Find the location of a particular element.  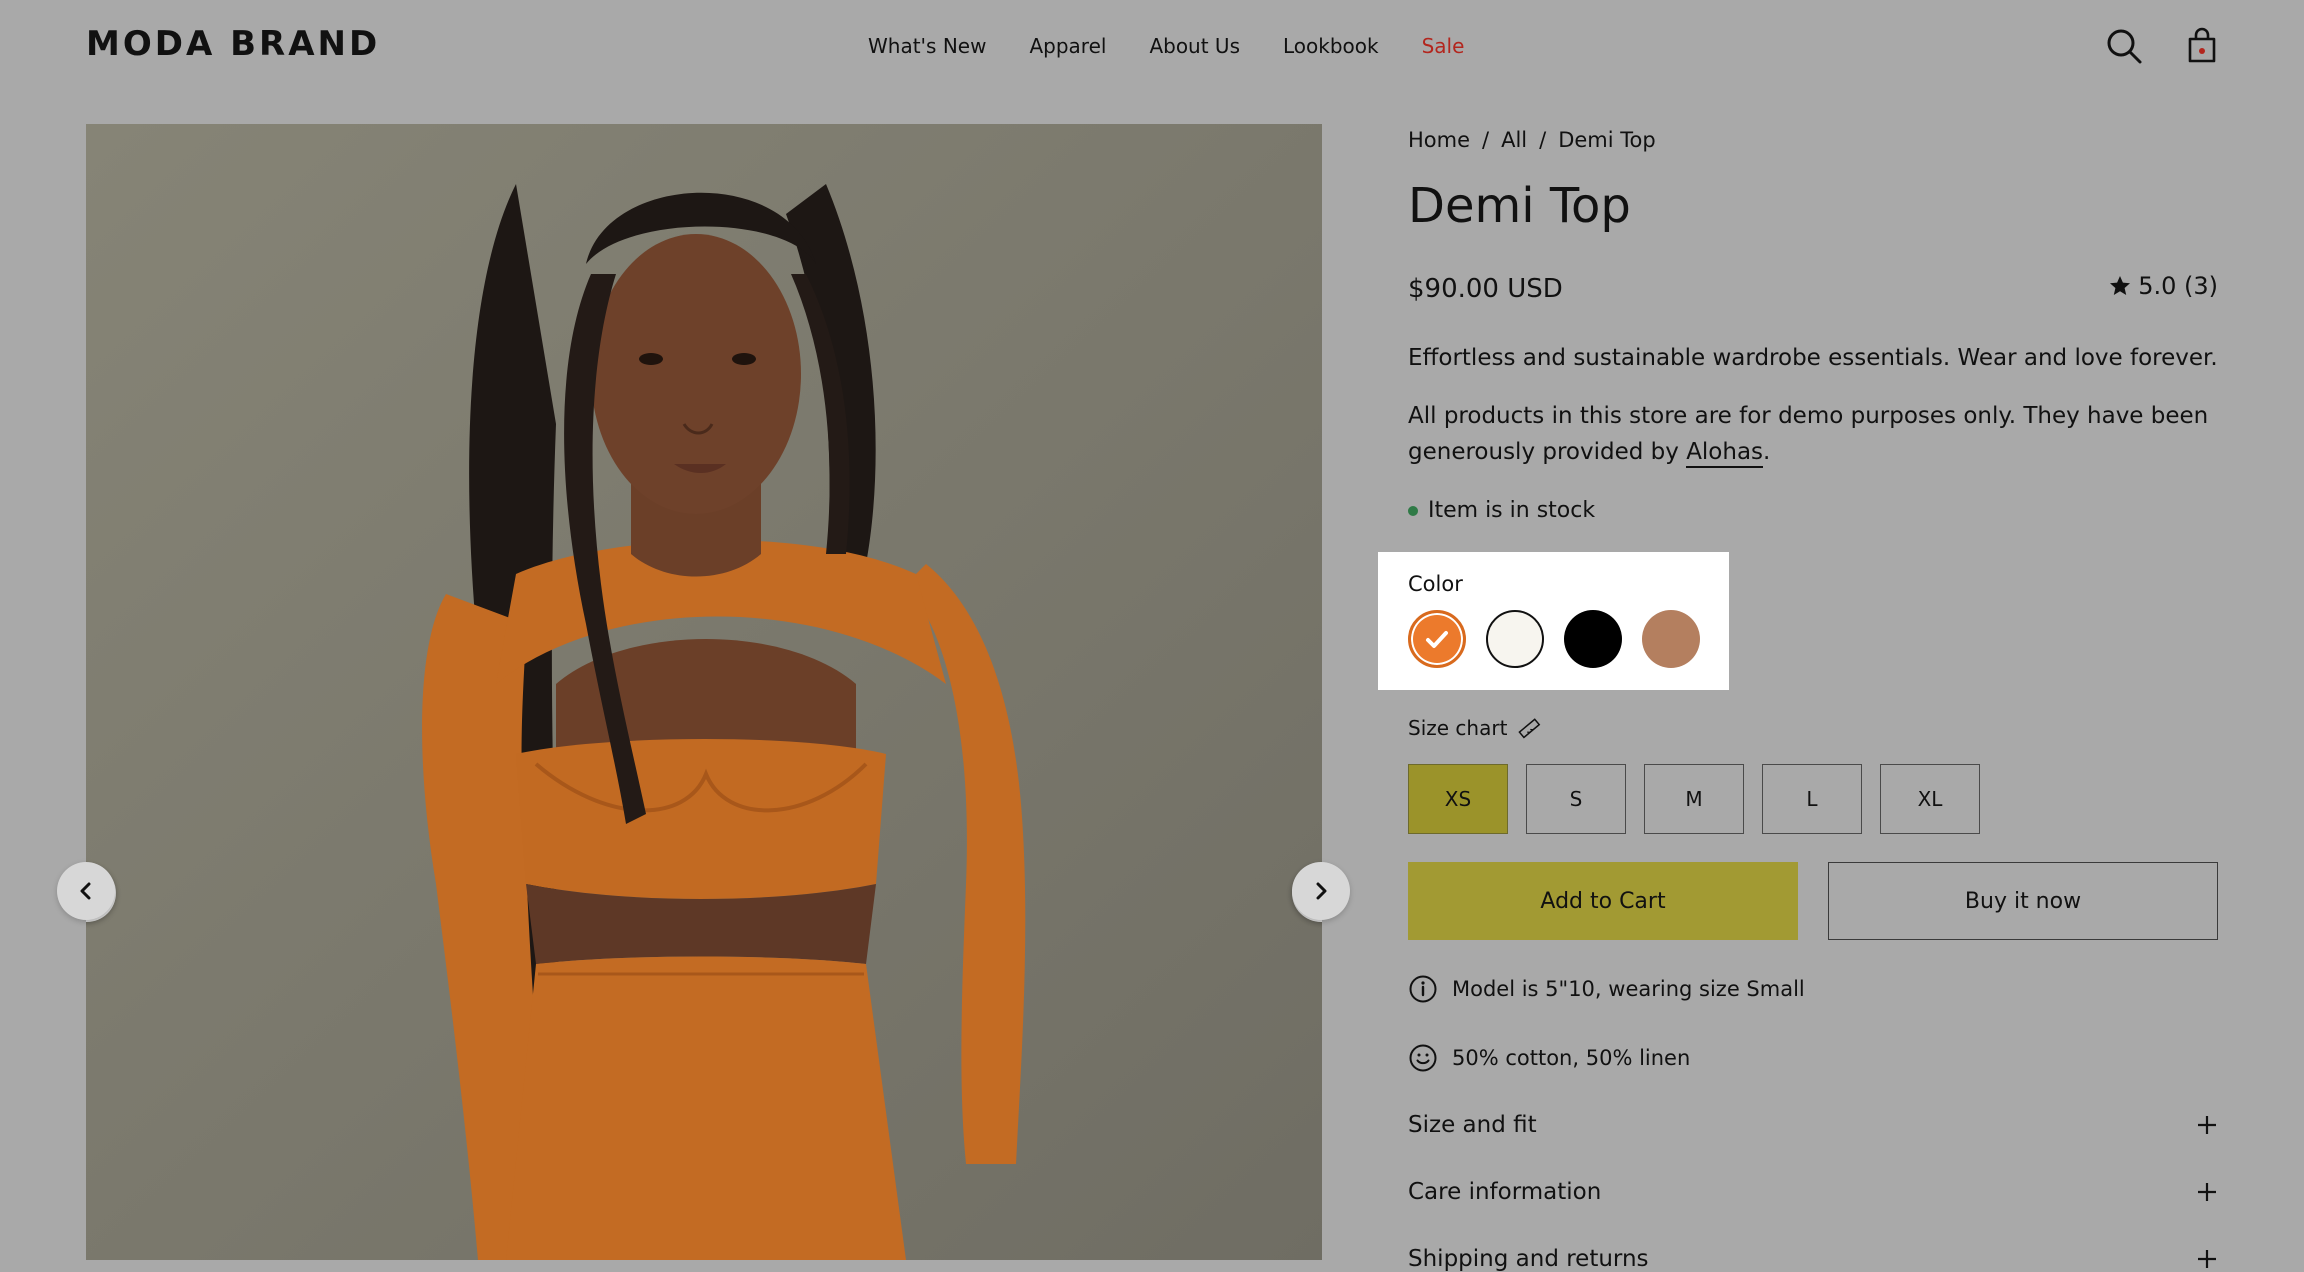

breadcrumb-all: All is located at coordinates (1514, 140).